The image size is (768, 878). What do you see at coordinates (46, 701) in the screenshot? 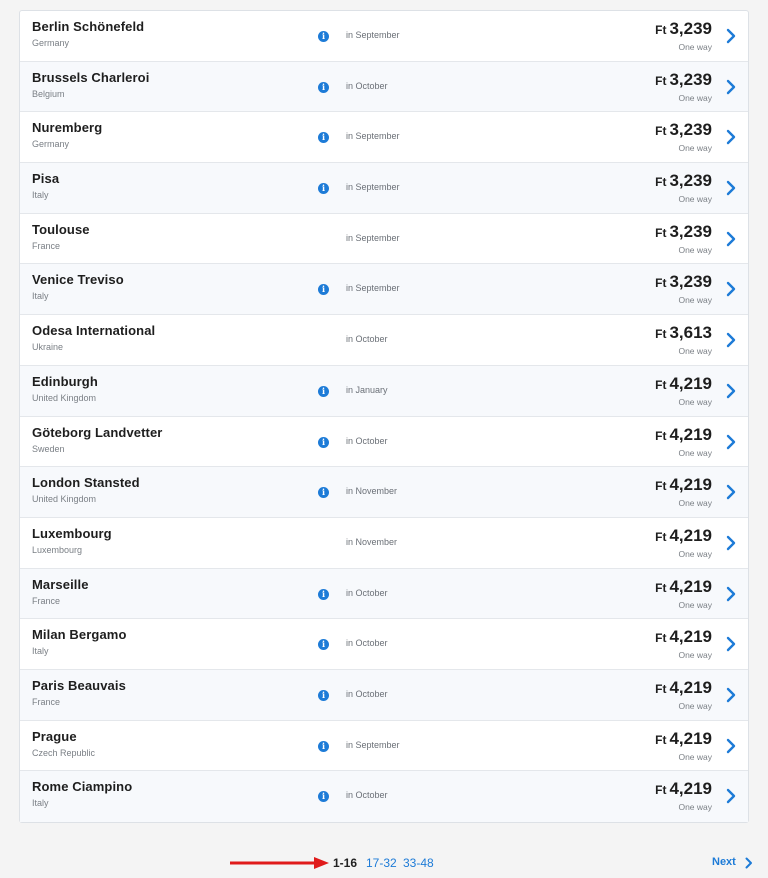
I see `destination-country: France` at bounding box center [46, 701].